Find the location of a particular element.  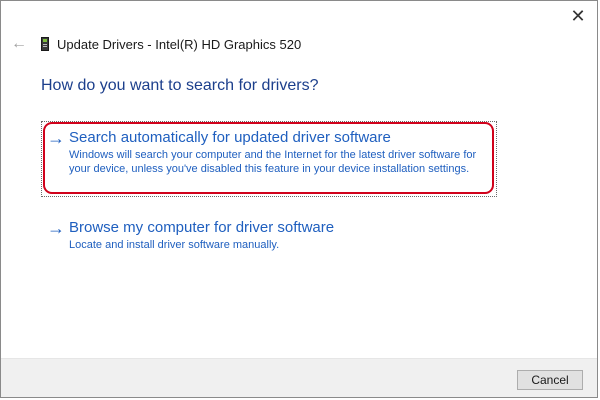

graphics-card-icon is located at coordinates (45, 44).